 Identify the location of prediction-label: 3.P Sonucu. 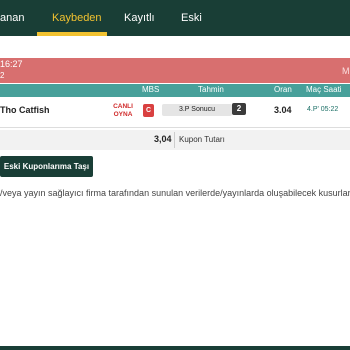
(197, 110).